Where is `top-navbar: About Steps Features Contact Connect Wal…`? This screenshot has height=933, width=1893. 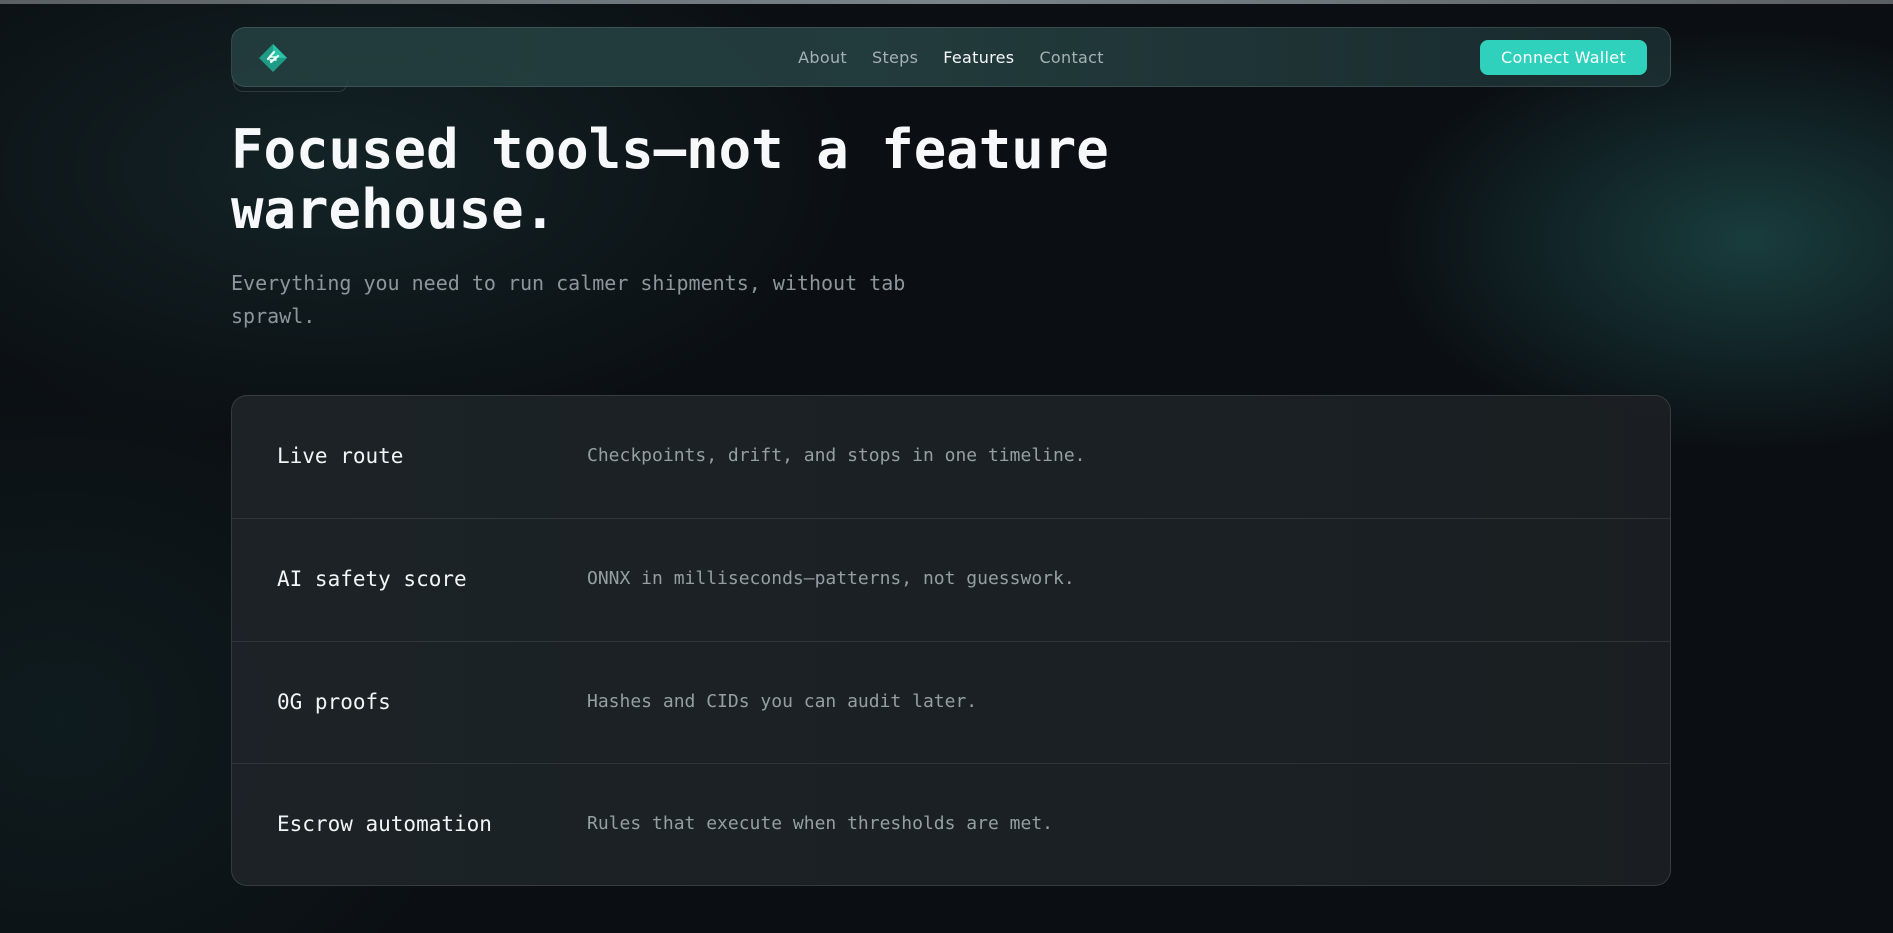
top-navbar: About Steps Features Contact Connect Wal… is located at coordinates (951, 57).